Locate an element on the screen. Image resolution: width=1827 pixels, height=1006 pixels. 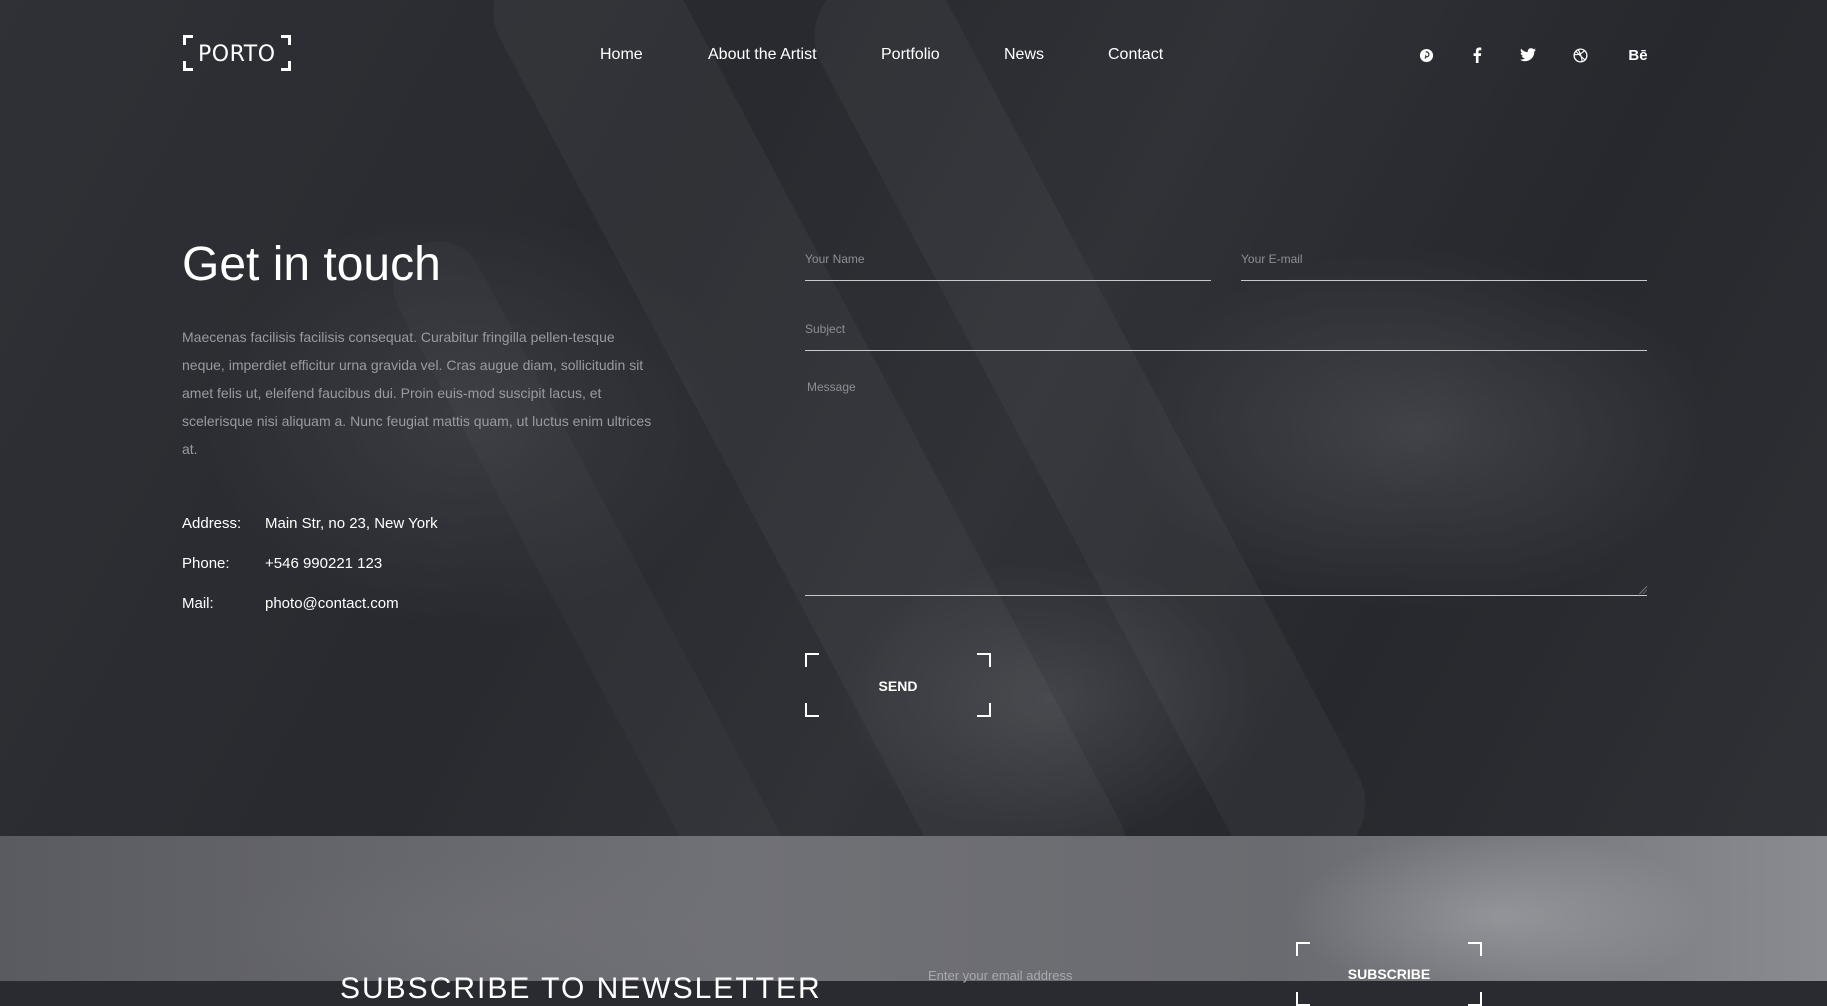
subscribe-button-label: SUBSCRIBE is located at coordinates (1389, 974).